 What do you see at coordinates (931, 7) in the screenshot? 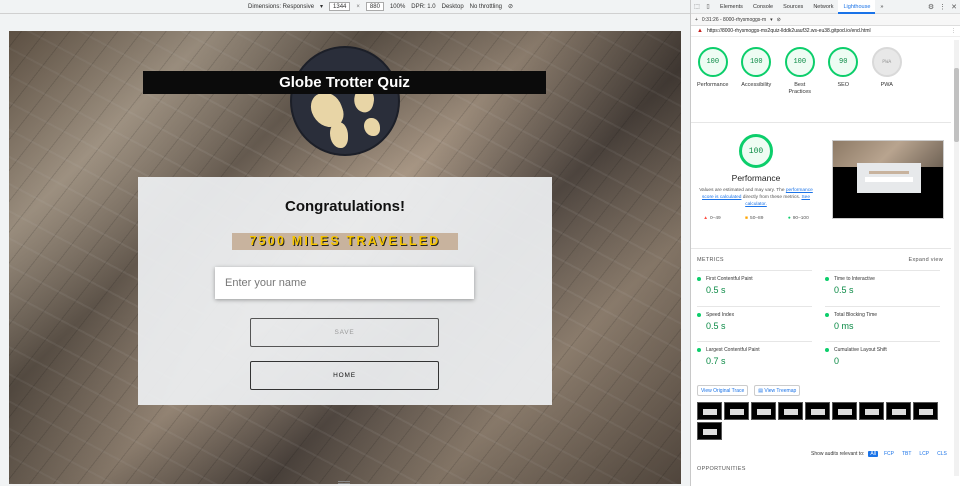
I see `gear-icon: ⚙` at bounding box center [931, 7].